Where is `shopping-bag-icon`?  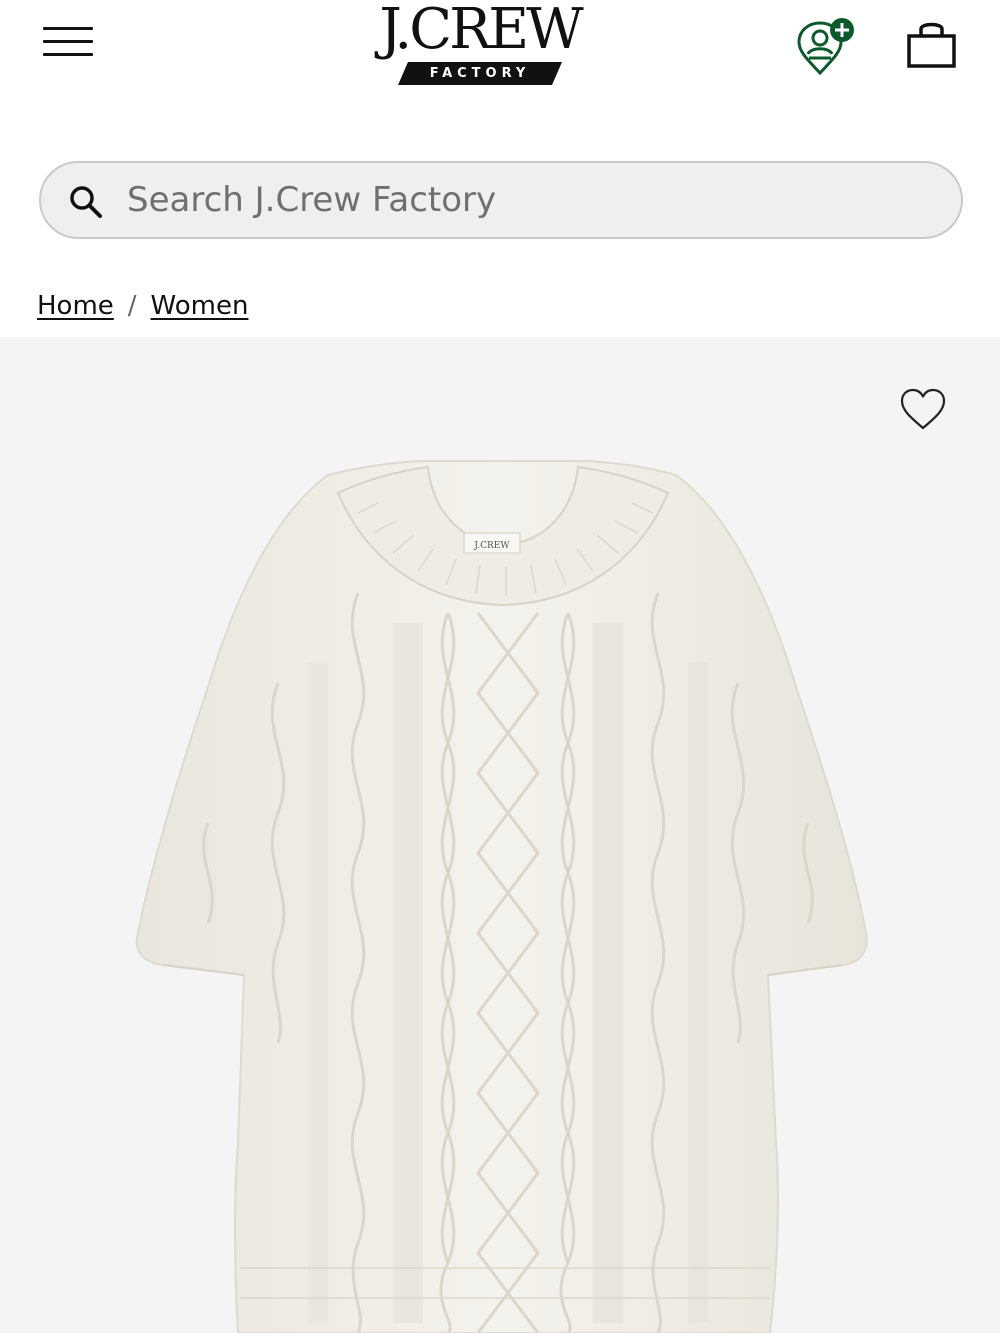
shopping-bag-icon is located at coordinates (931, 45).